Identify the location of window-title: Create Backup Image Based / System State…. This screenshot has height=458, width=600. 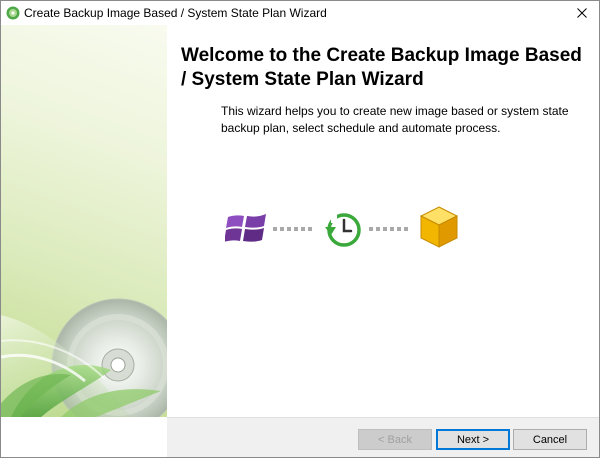
(175, 13).